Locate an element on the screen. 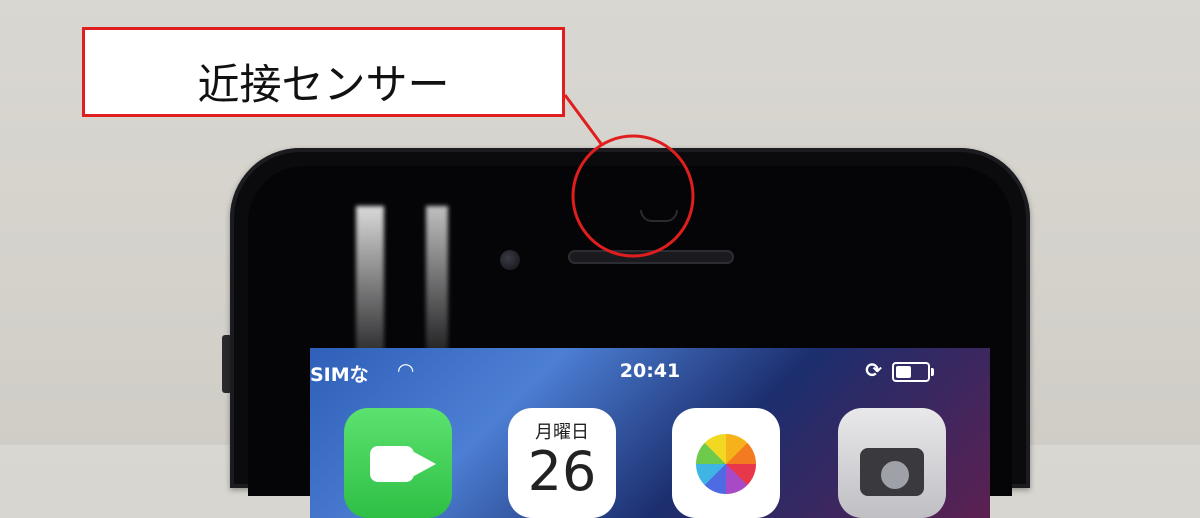  calendar-date: 26 is located at coordinates (562, 471).